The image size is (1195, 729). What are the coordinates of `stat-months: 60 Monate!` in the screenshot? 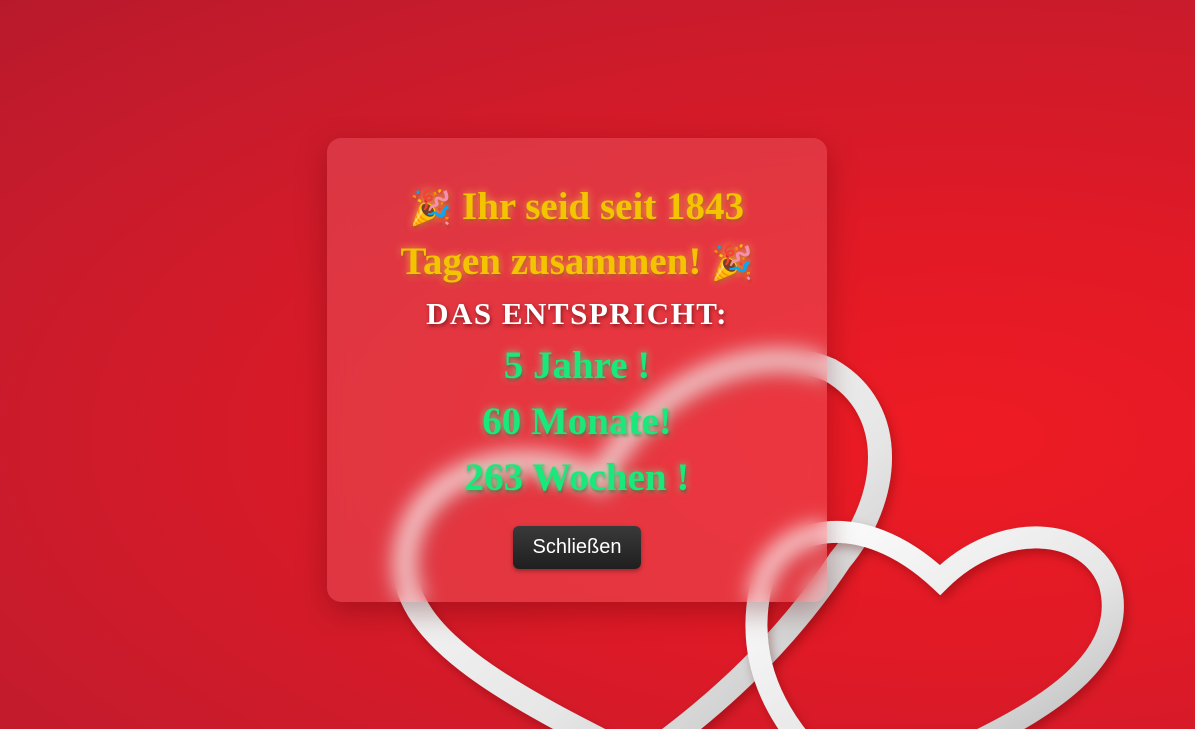 It's located at (577, 421).